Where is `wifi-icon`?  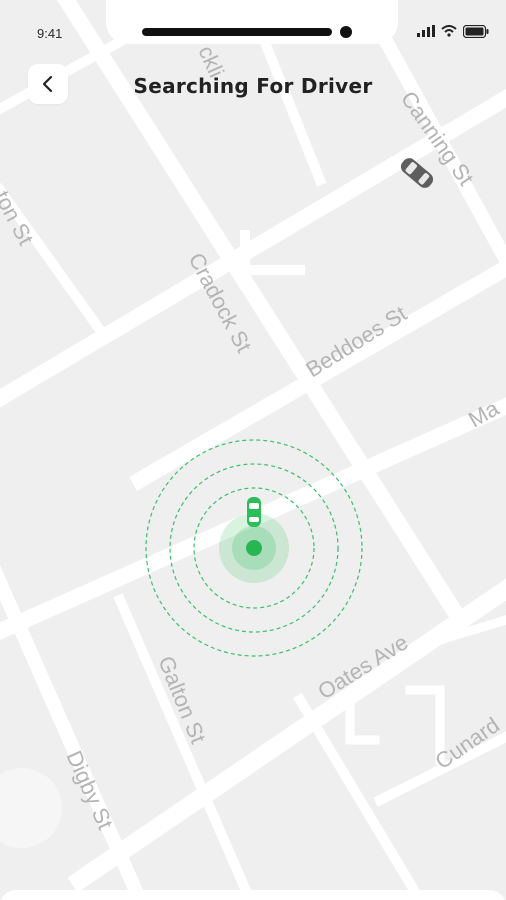
wifi-icon is located at coordinates (449, 31).